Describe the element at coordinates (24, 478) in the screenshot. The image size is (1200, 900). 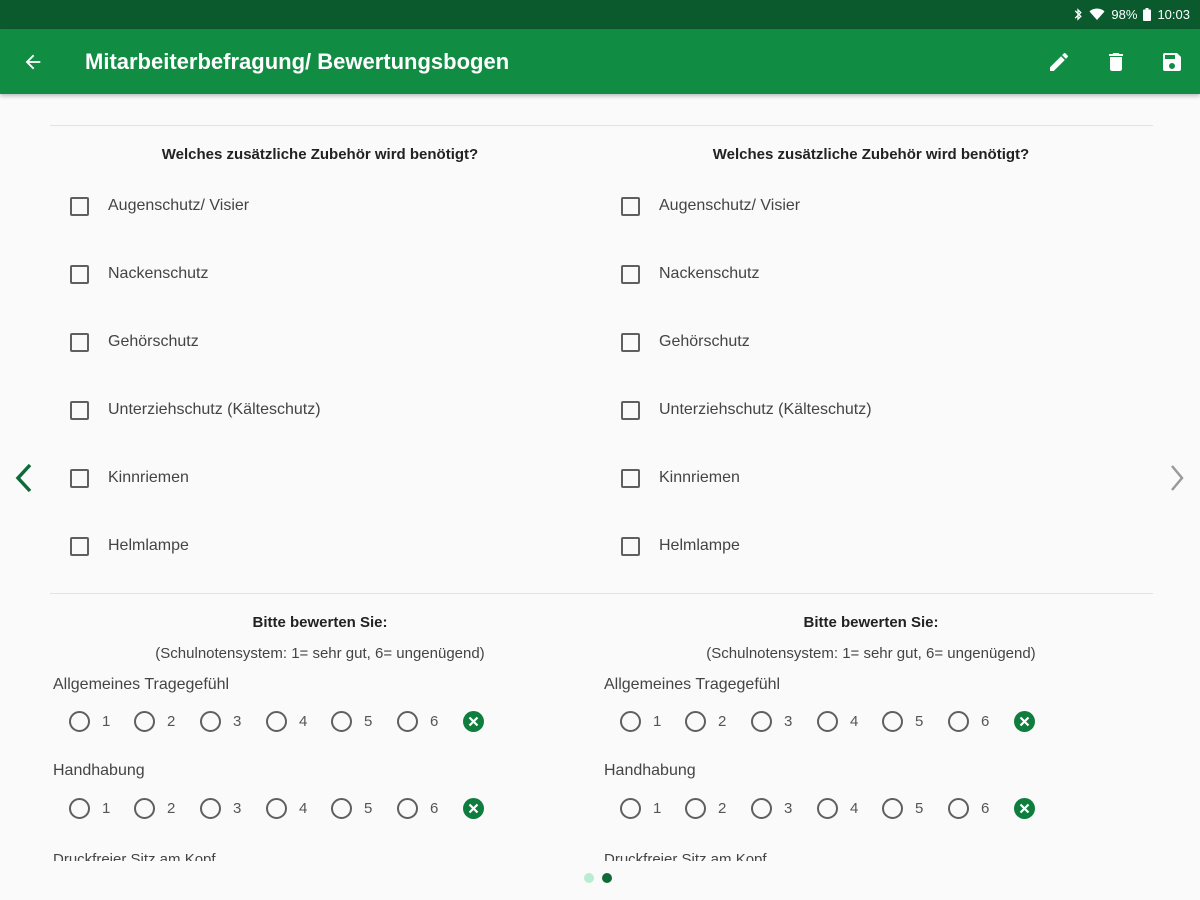
I see `previous-page-button` at that location.